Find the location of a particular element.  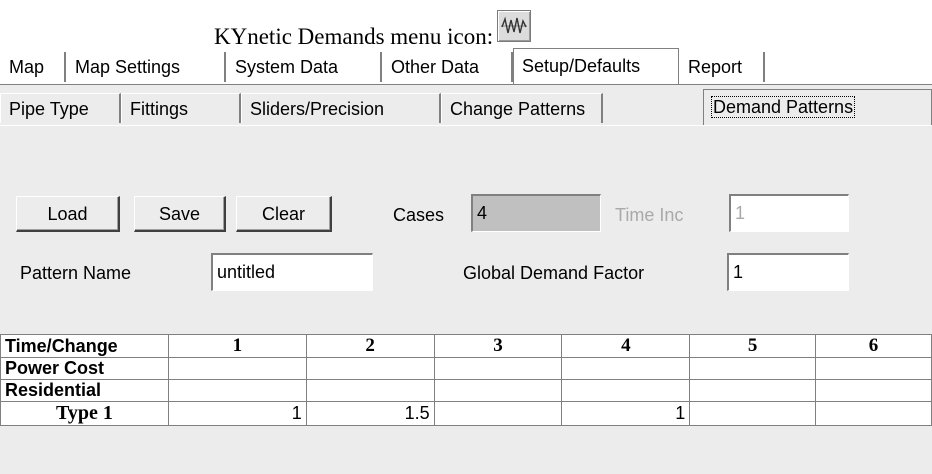

caption-text: KYnetic Demands menu icon: is located at coordinates (354, 36).